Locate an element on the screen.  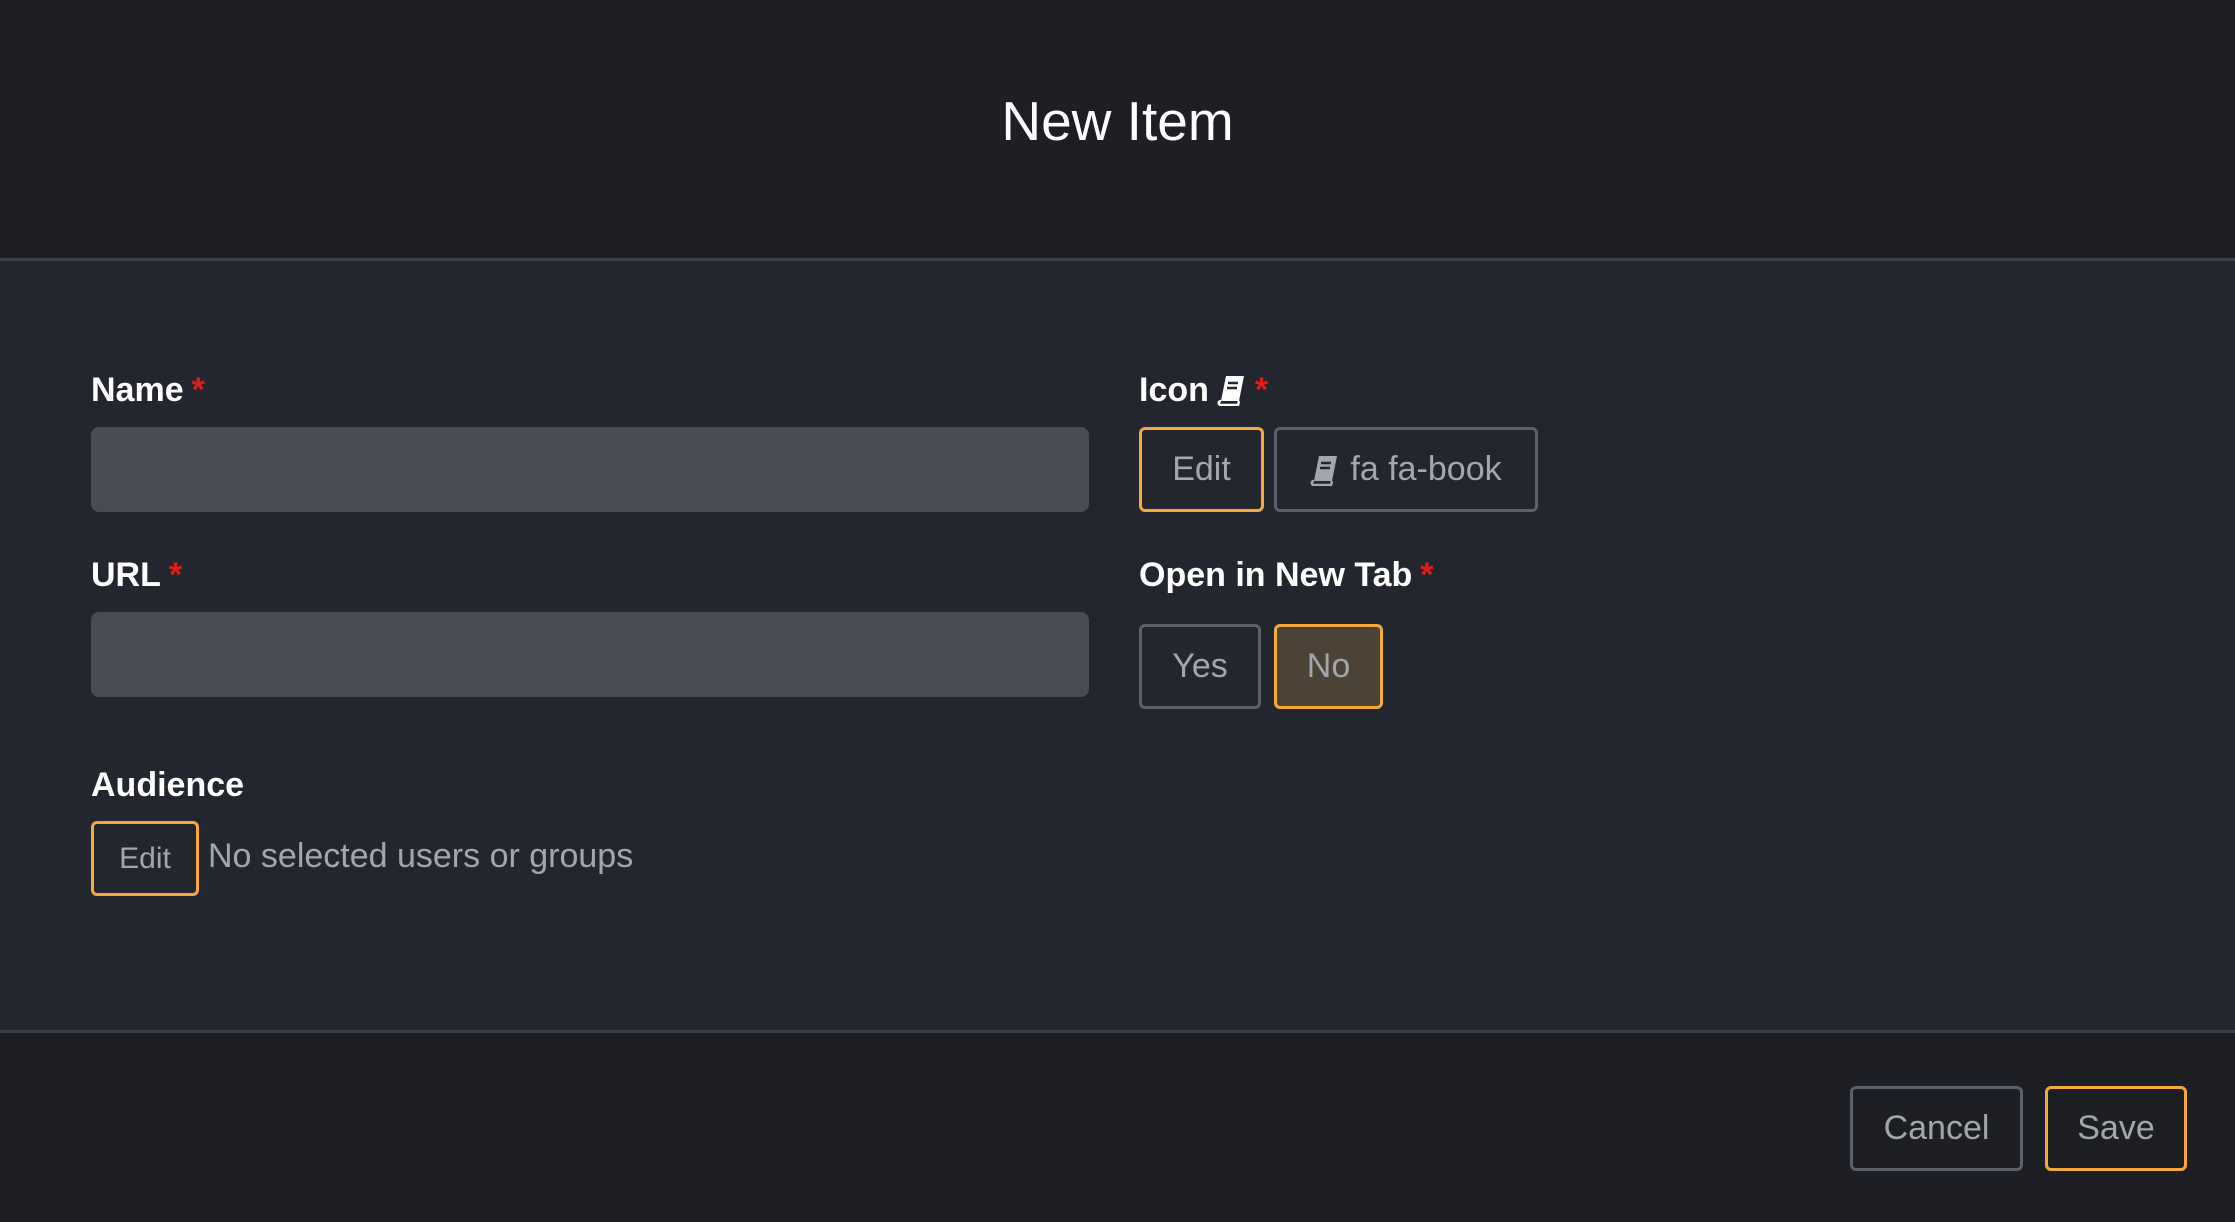
name-required-mark: * is located at coordinates (198, 389).